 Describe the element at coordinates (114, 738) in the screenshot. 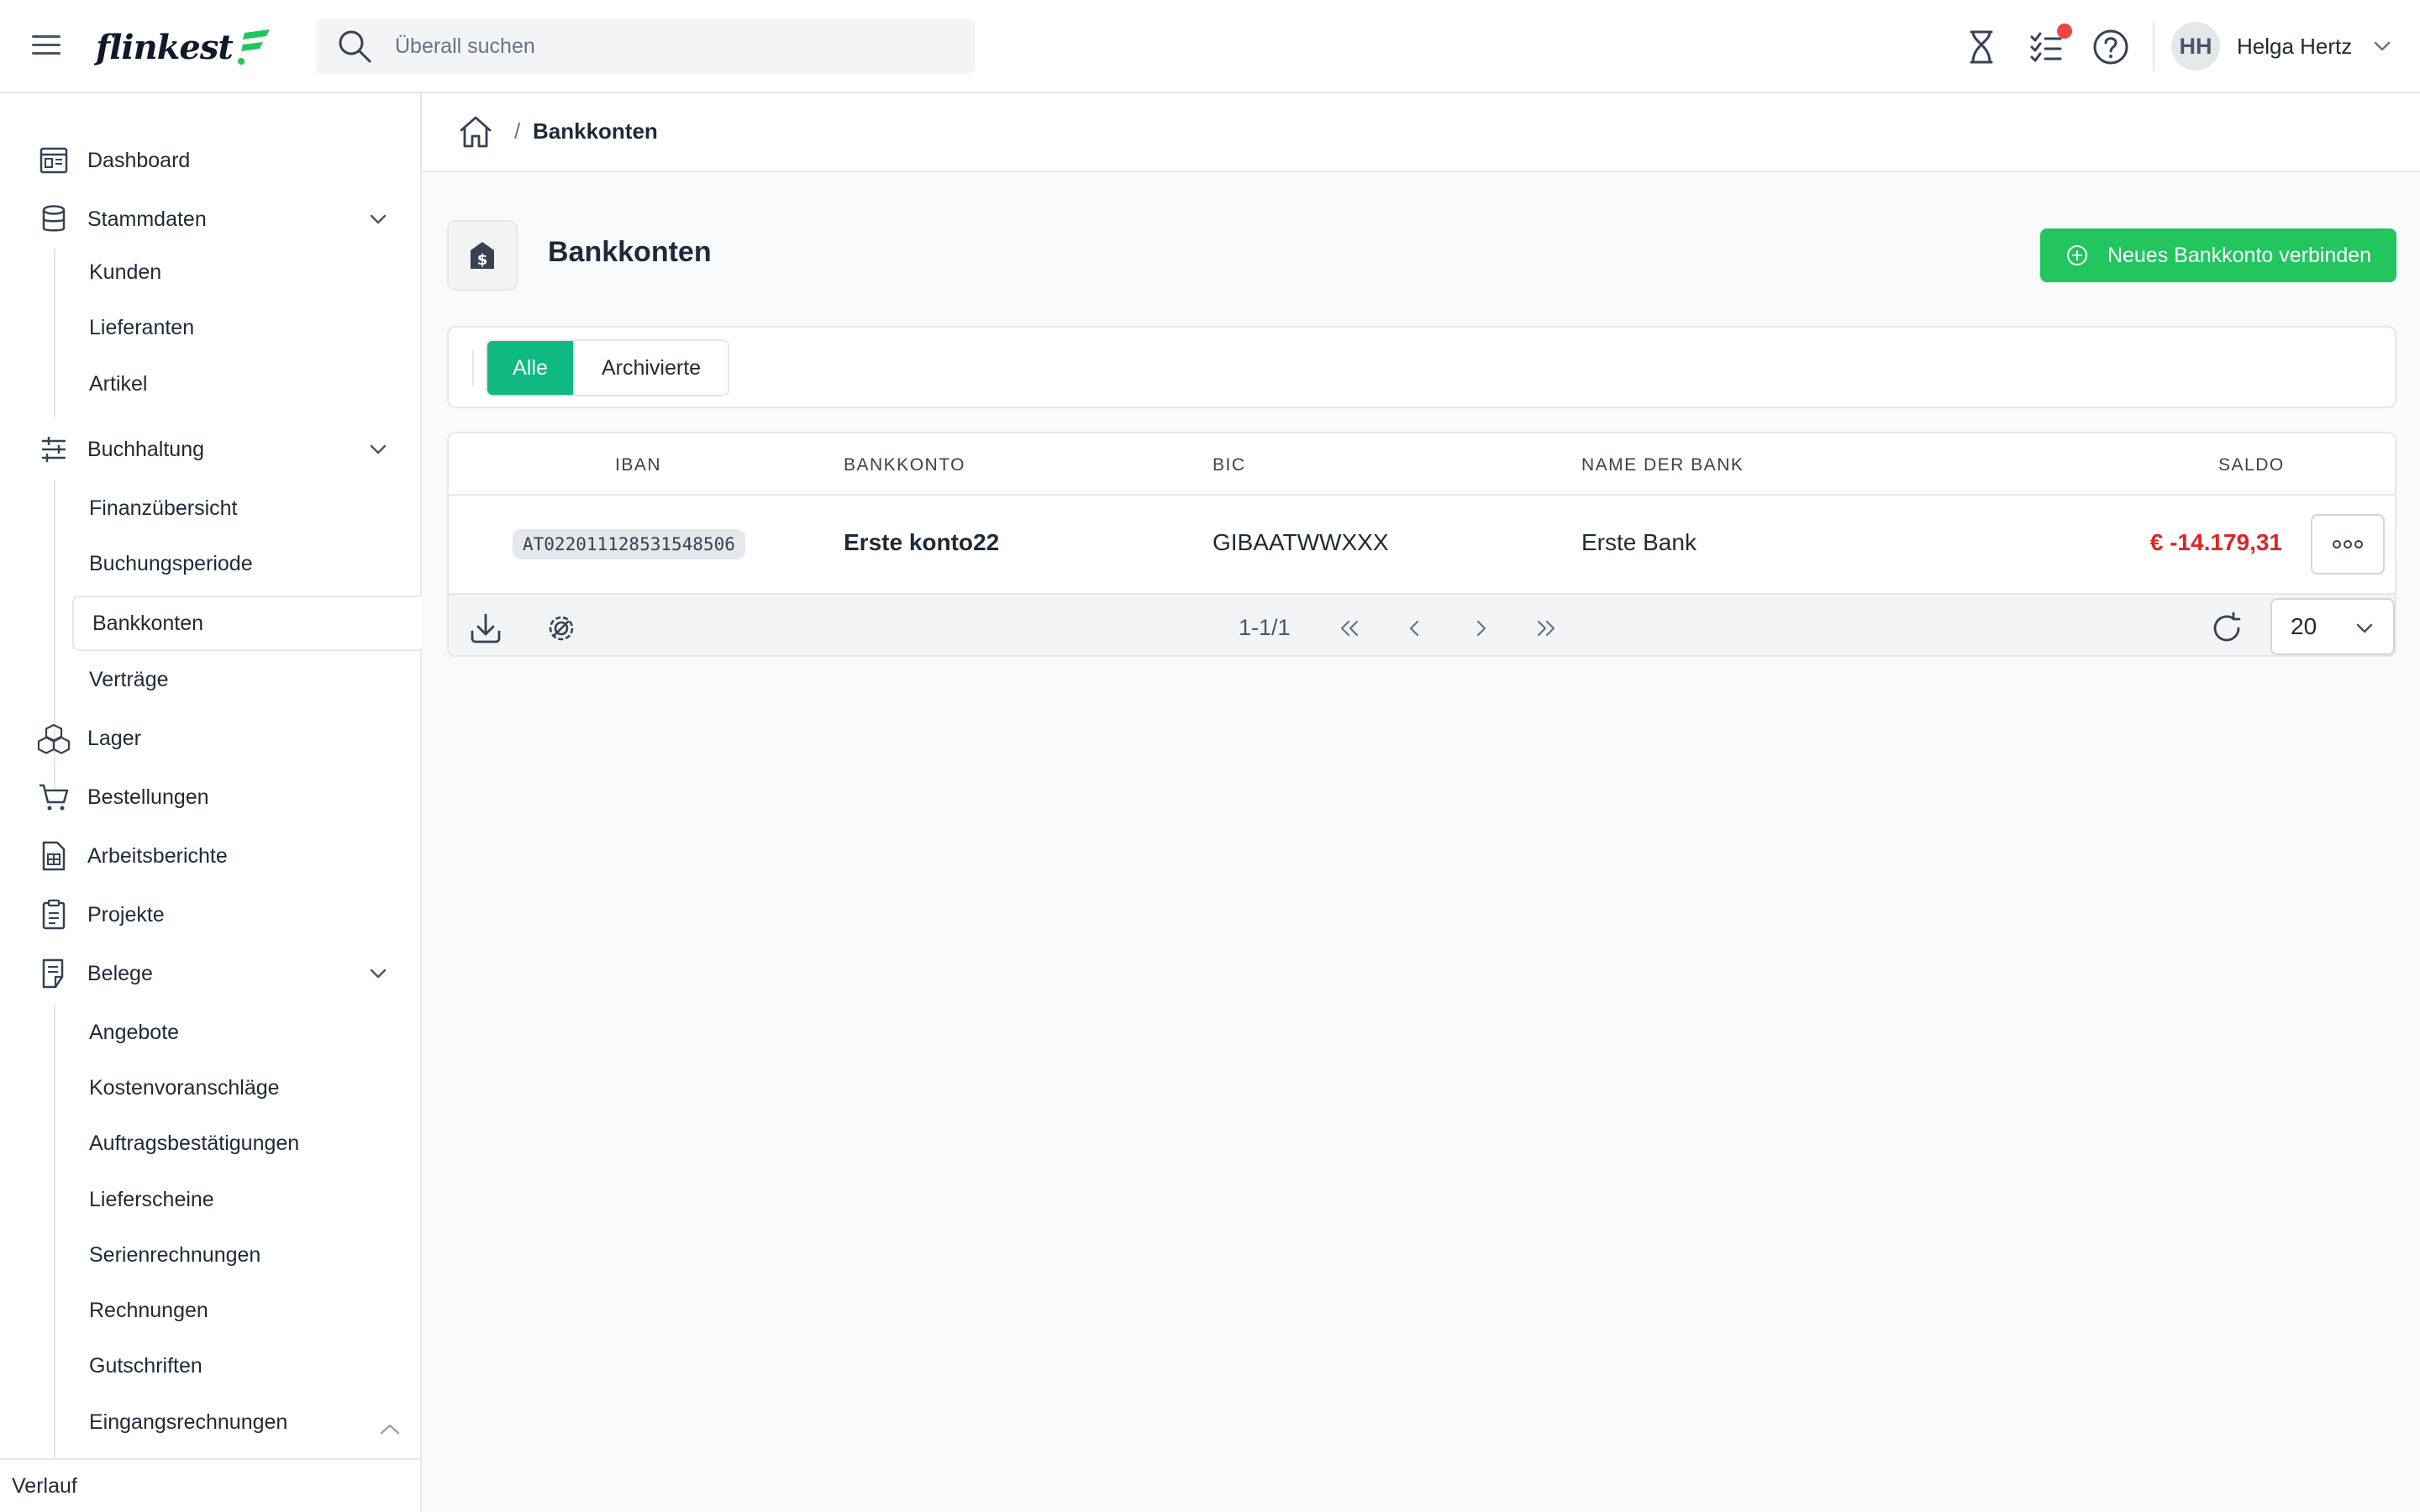

I see `sidebar-item-label: Lager` at that location.